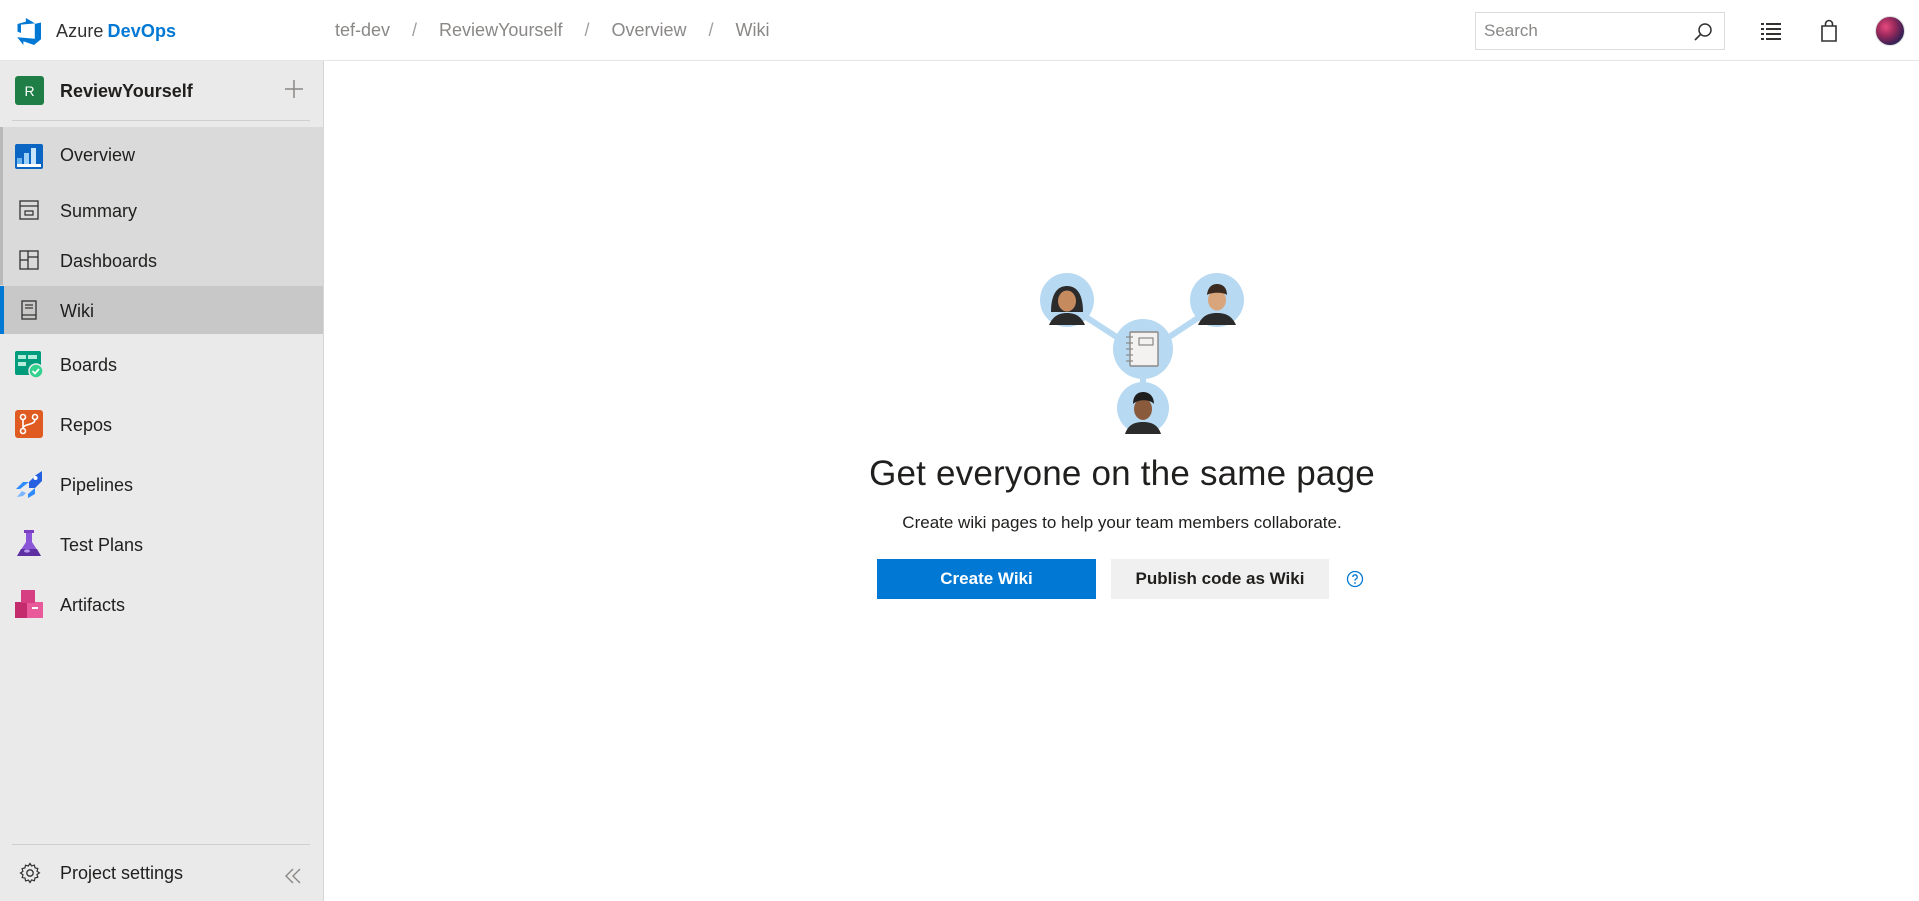  I want to click on azure-devops-logo: Azure DevOps, so click(95, 31).